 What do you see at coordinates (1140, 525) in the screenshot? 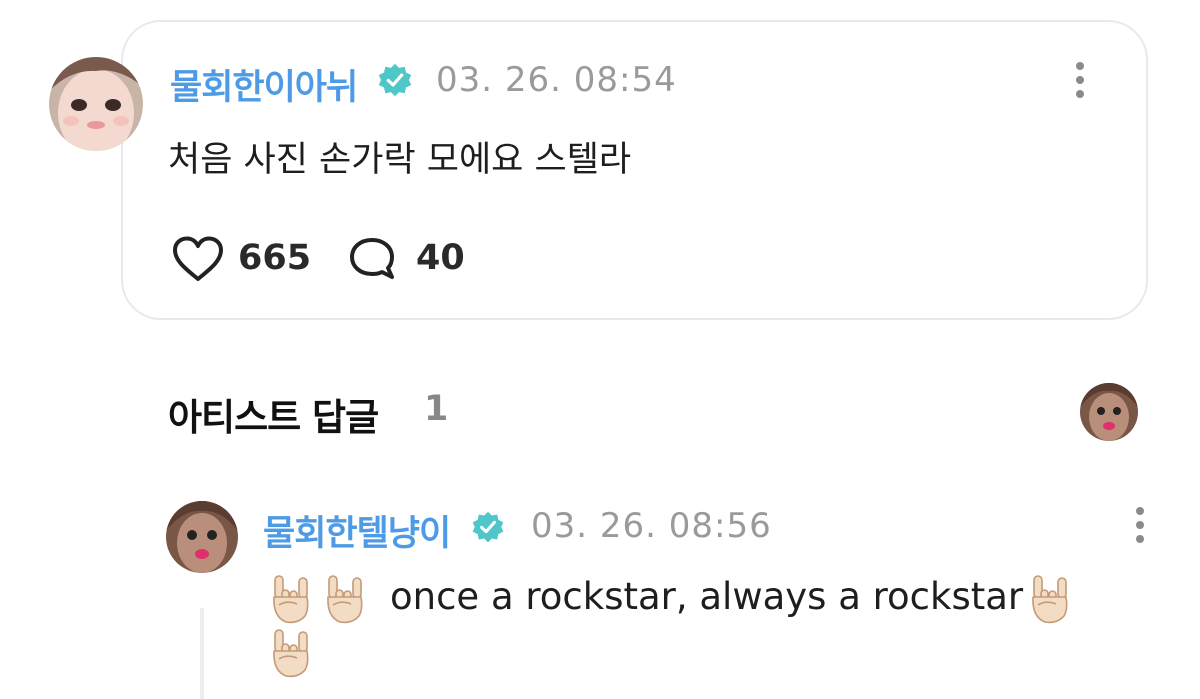
I see `reply-more-icon` at bounding box center [1140, 525].